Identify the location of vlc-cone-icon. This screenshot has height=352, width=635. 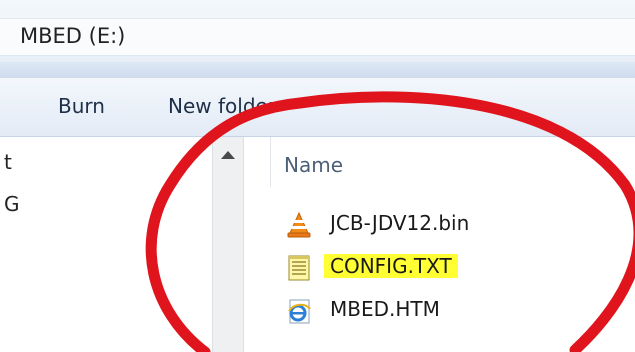
(299, 224).